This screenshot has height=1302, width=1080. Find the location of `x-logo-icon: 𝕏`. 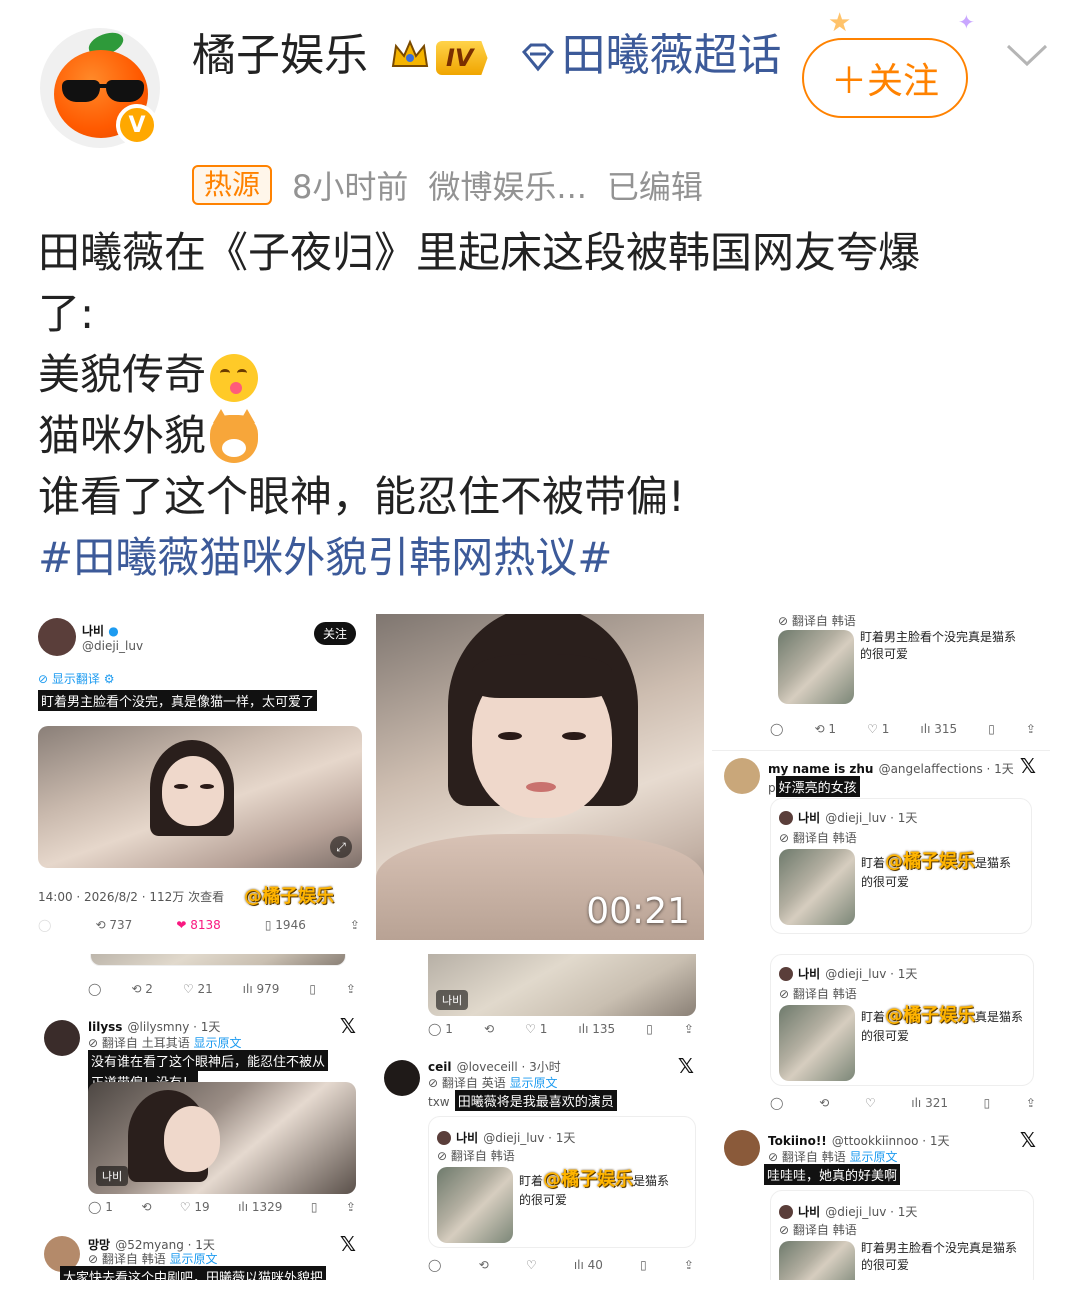

x-logo-icon: 𝕏 is located at coordinates (1027, 766).